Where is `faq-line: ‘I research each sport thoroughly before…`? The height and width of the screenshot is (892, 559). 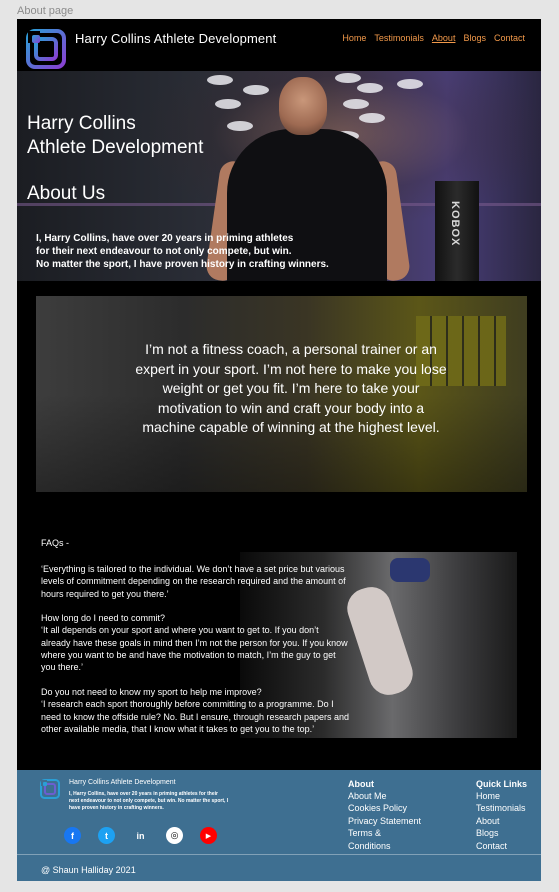
faq-line: ‘I research each sport thoroughly before… is located at coordinates (187, 704).